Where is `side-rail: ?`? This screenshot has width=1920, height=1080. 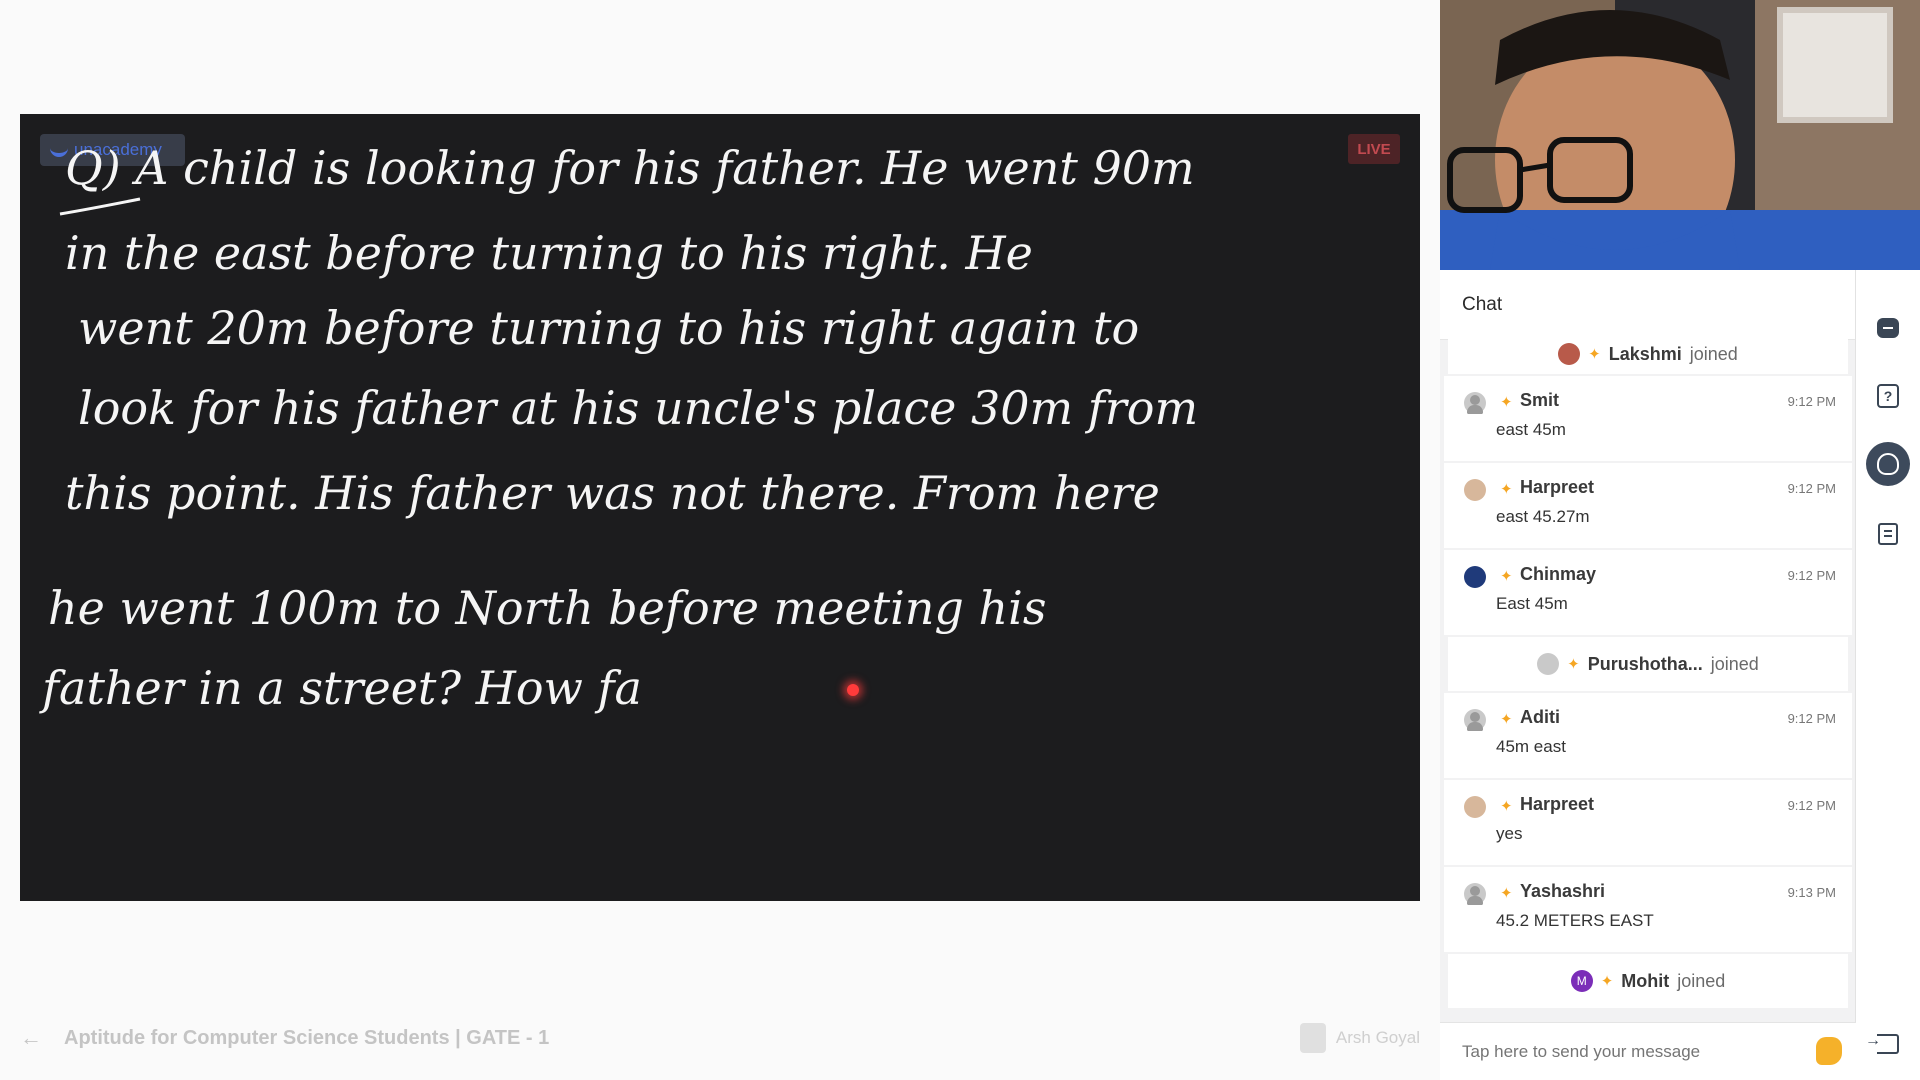 side-rail: ? is located at coordinates (1888, 675).